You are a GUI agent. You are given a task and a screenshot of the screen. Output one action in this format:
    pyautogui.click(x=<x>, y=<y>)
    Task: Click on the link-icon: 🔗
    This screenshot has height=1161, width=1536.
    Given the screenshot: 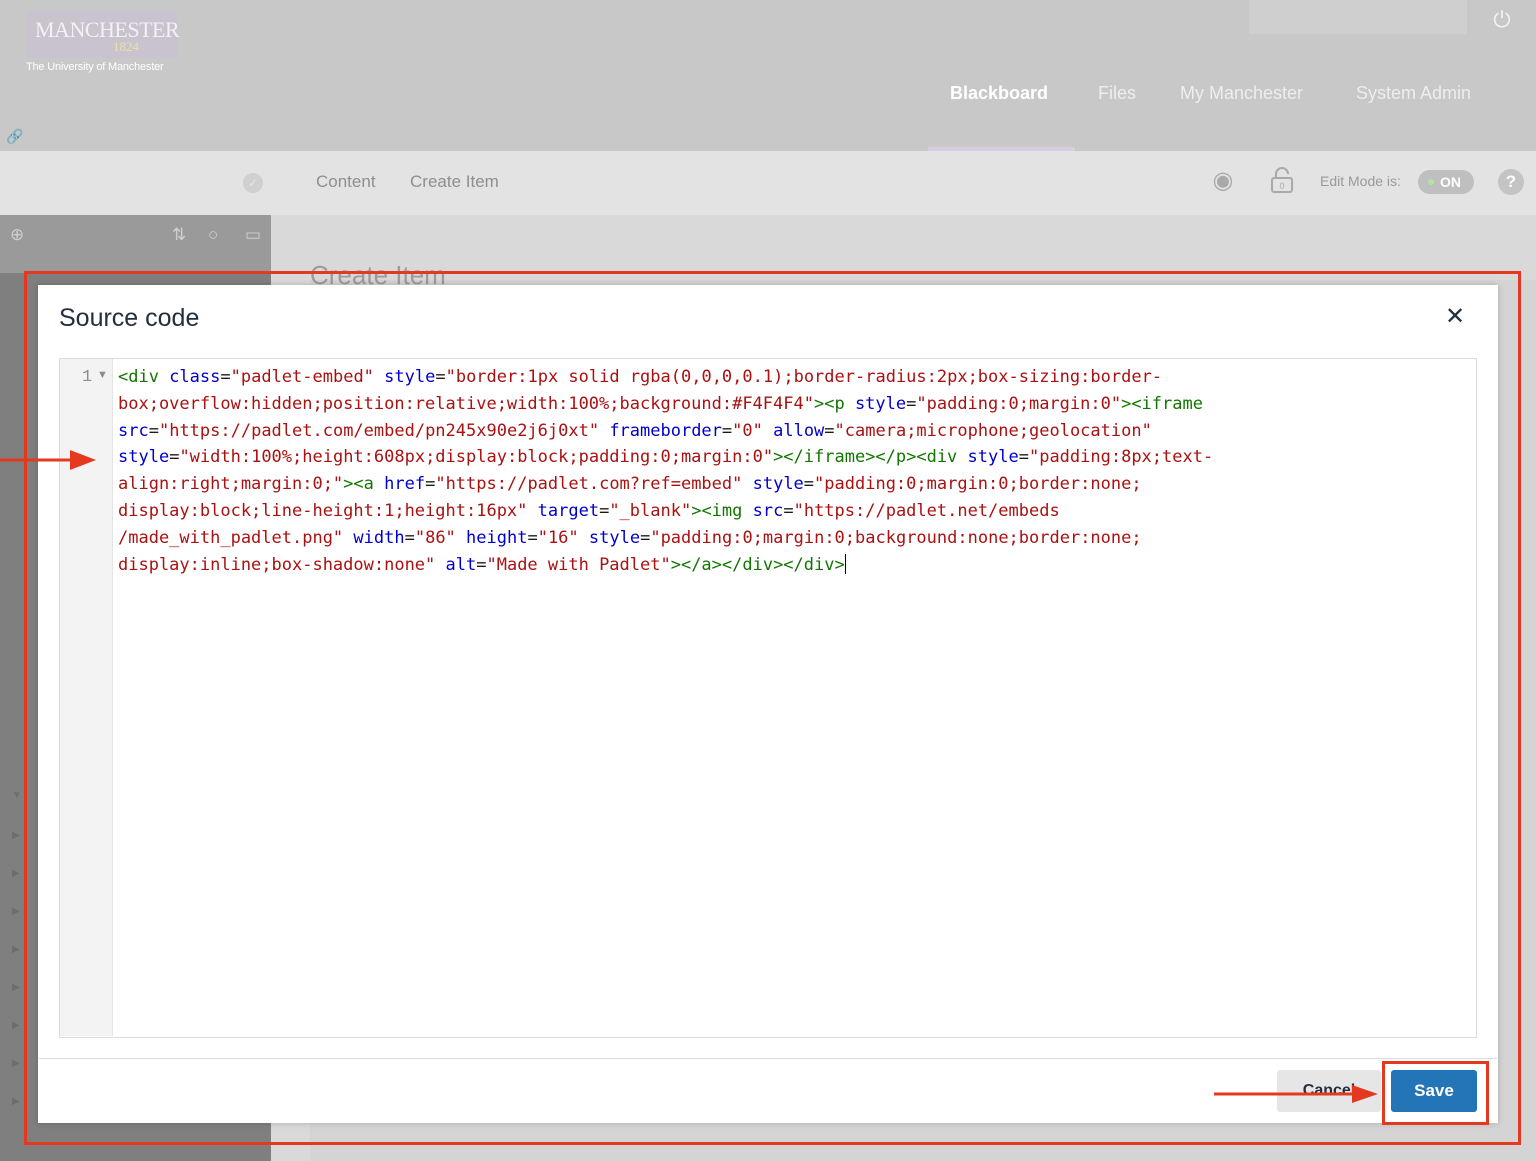 What is the action you would take?
    pyautogui.click(x=14, y=136)
    